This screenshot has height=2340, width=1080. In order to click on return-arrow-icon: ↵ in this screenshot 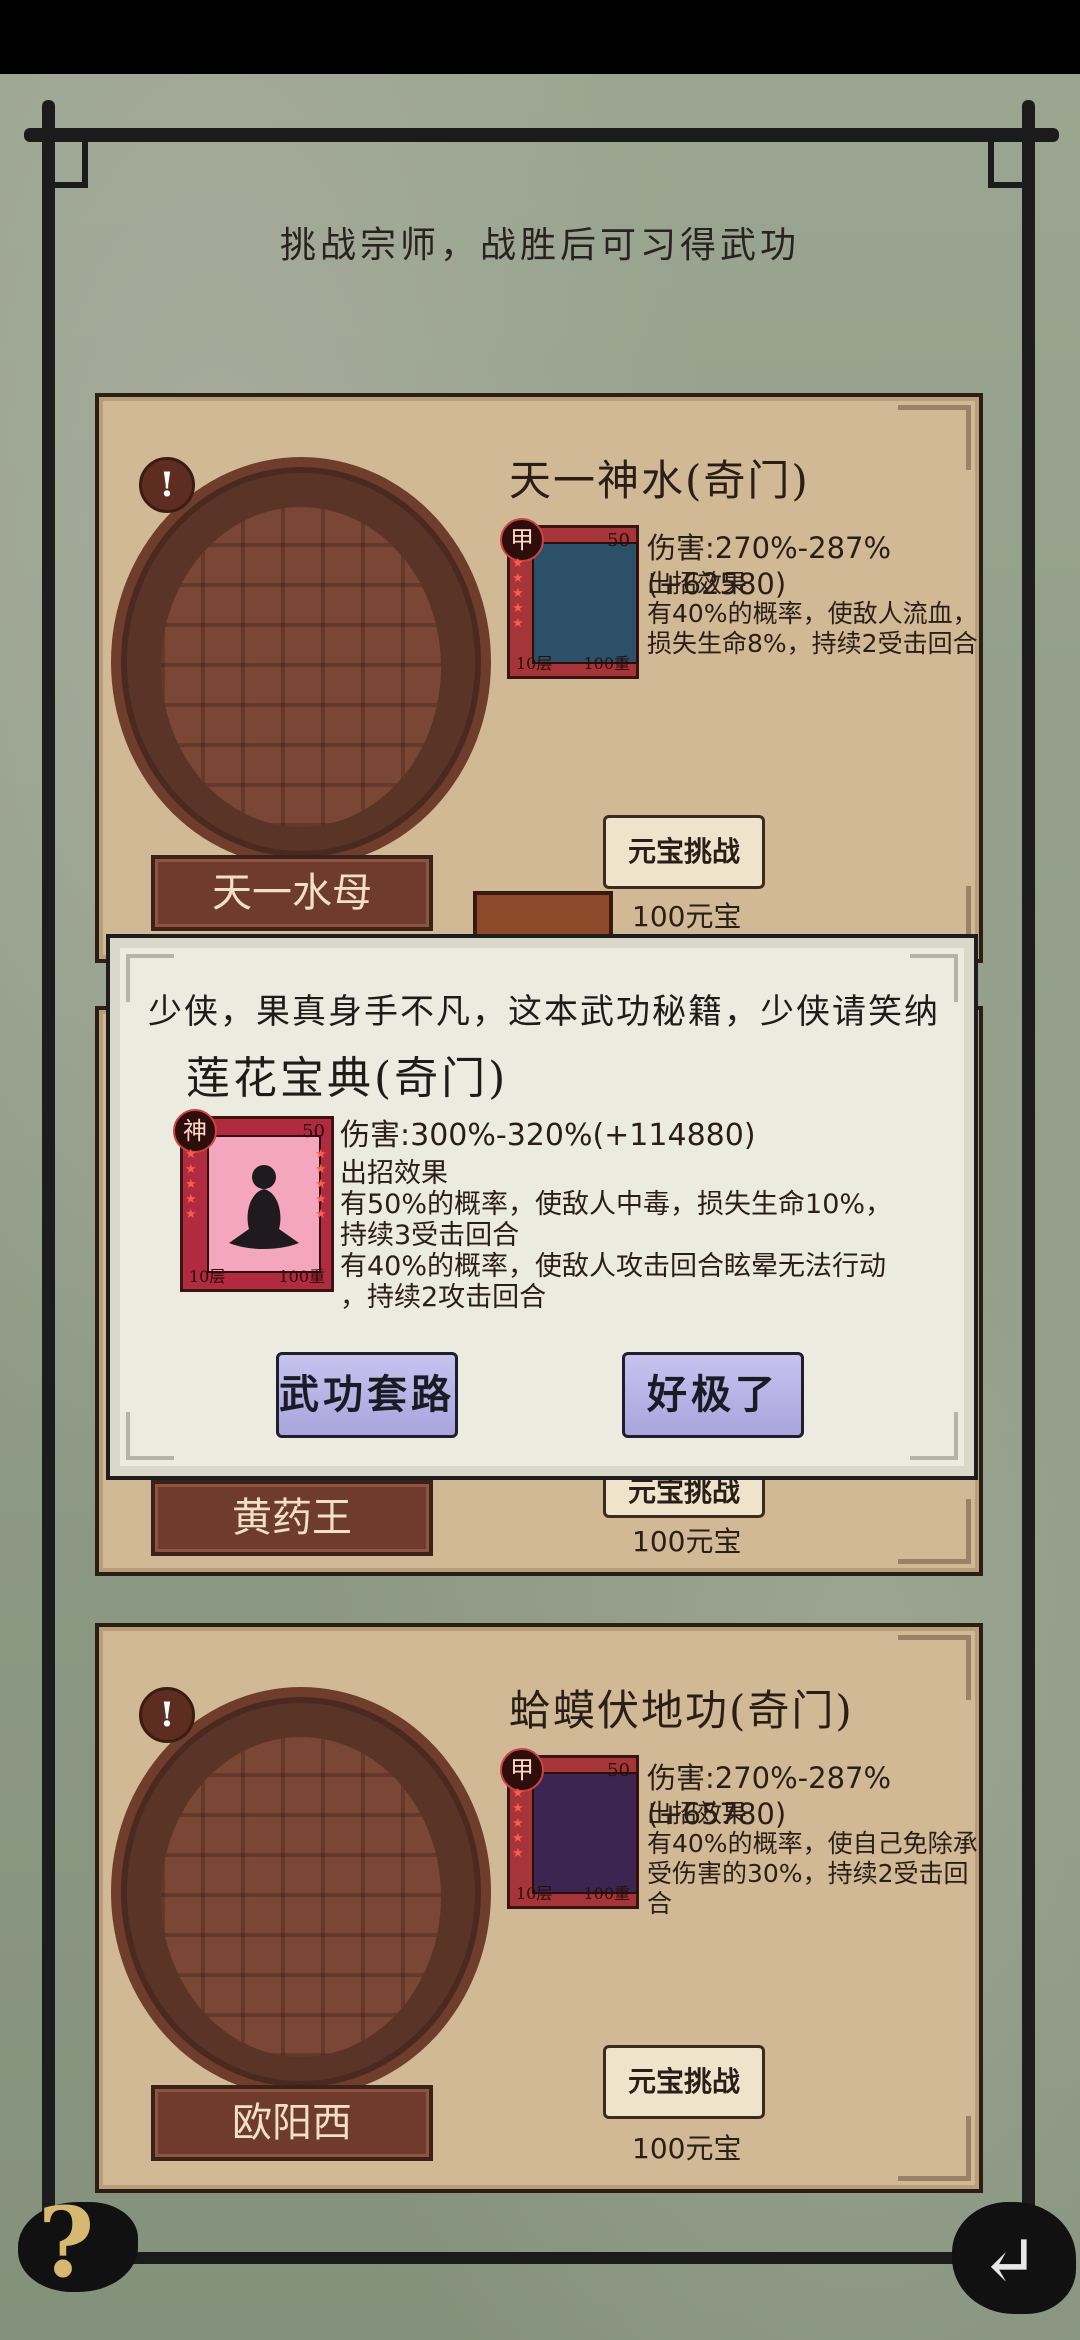, I will do `click(1009, 2261)`.